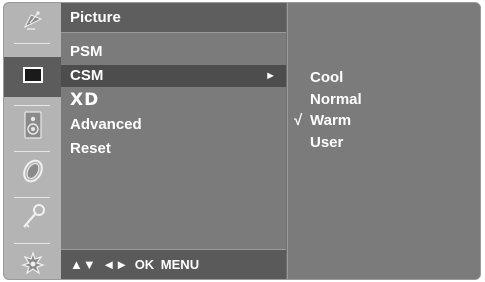  Describe the element at coordinates (384, 99) in the screenshot. I see `submenu-item-normal: Normal` at that location.